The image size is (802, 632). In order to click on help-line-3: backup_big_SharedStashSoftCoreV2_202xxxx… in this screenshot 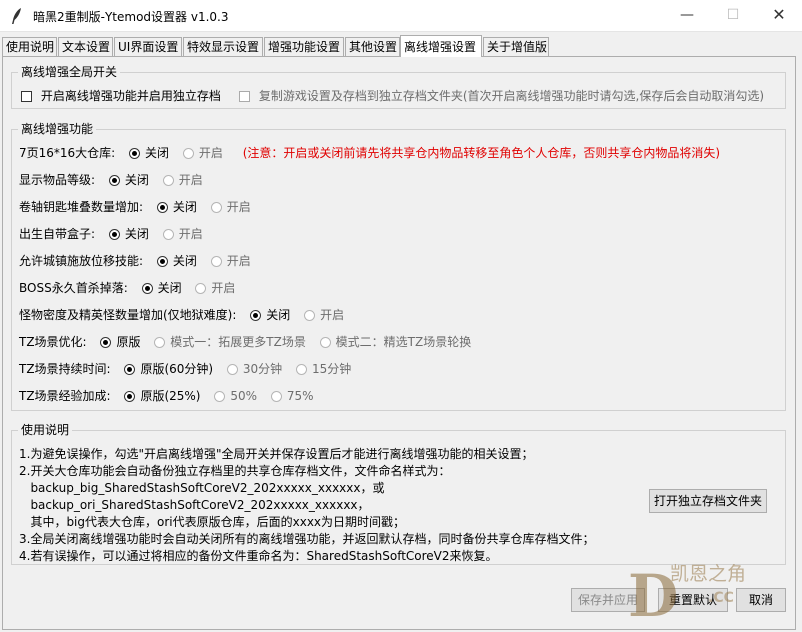, I will do `click(202, 488)`.